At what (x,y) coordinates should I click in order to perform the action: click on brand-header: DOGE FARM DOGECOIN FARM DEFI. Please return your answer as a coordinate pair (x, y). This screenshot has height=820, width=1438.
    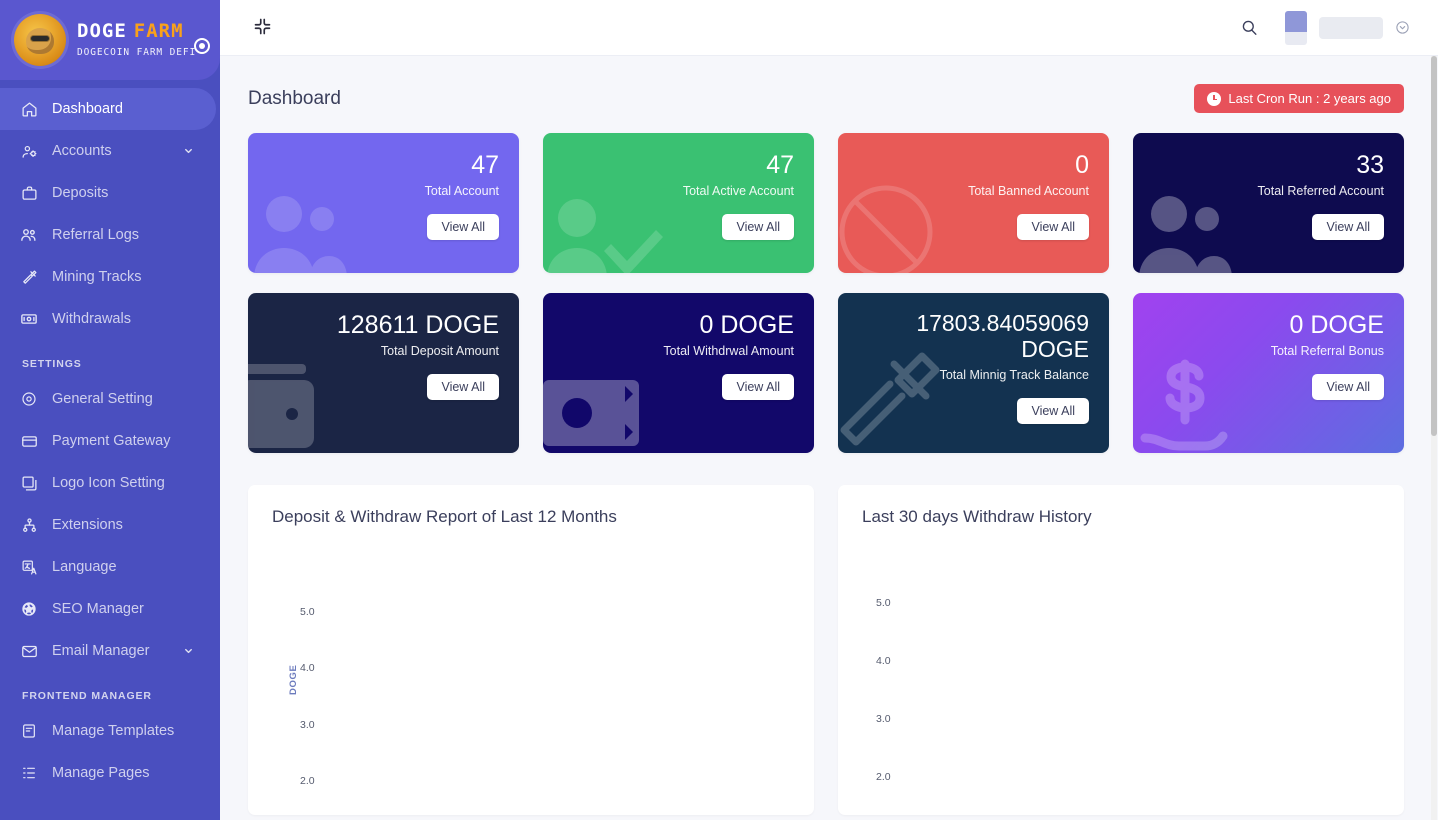
    Looking at the image, I should click on (110, 40).